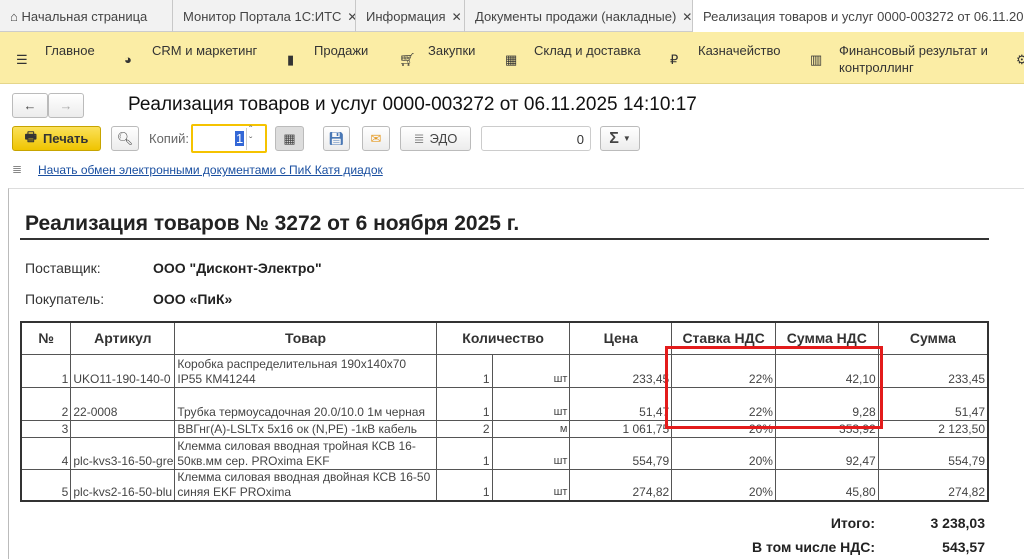  I want to click on tab-label: Монитор Портала 1С:ИТС, so click(262, 16).